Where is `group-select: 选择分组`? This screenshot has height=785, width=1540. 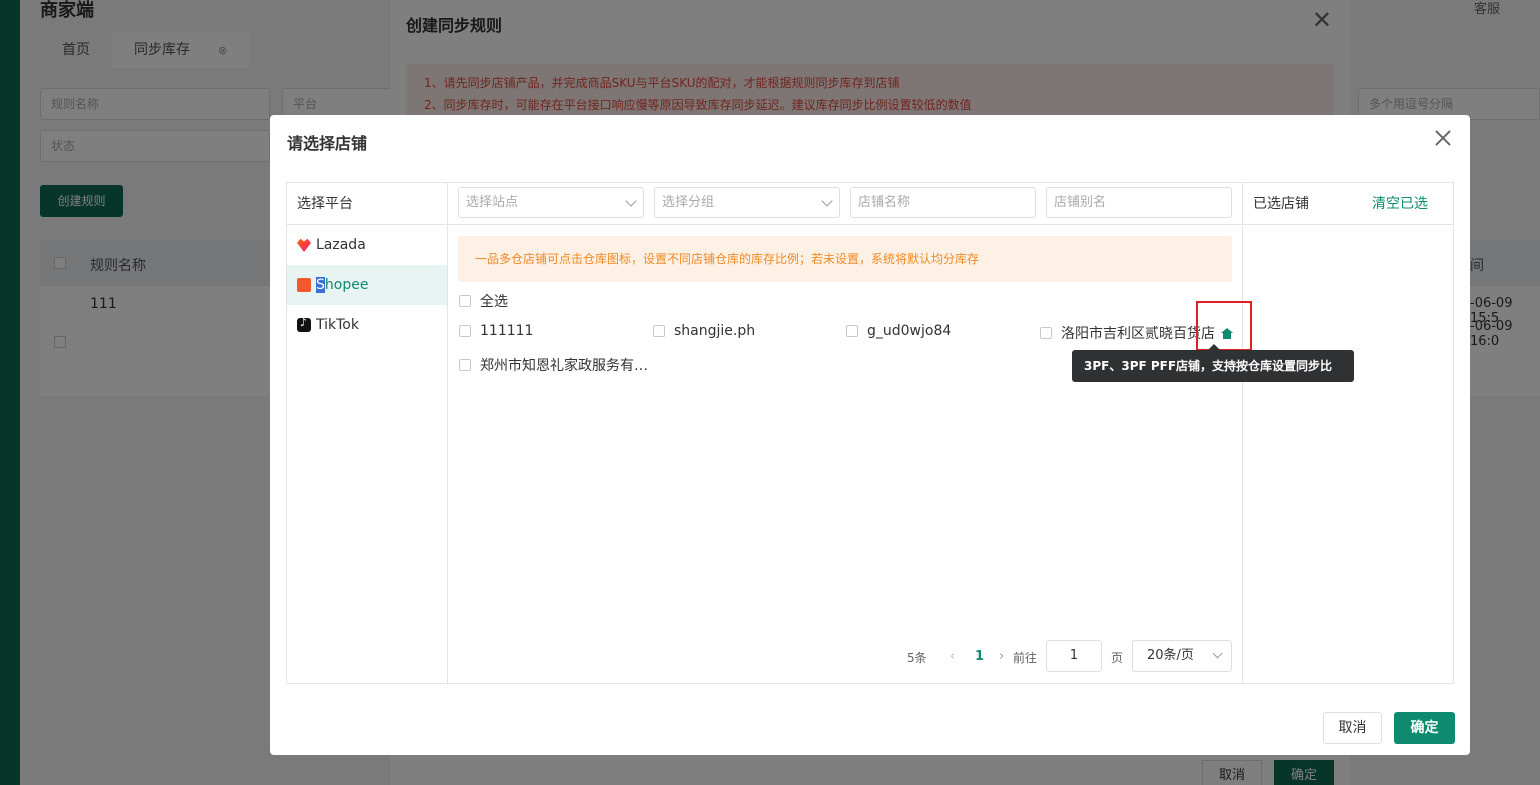
group-select: 选择分组 is located at coordinates (747, 202).